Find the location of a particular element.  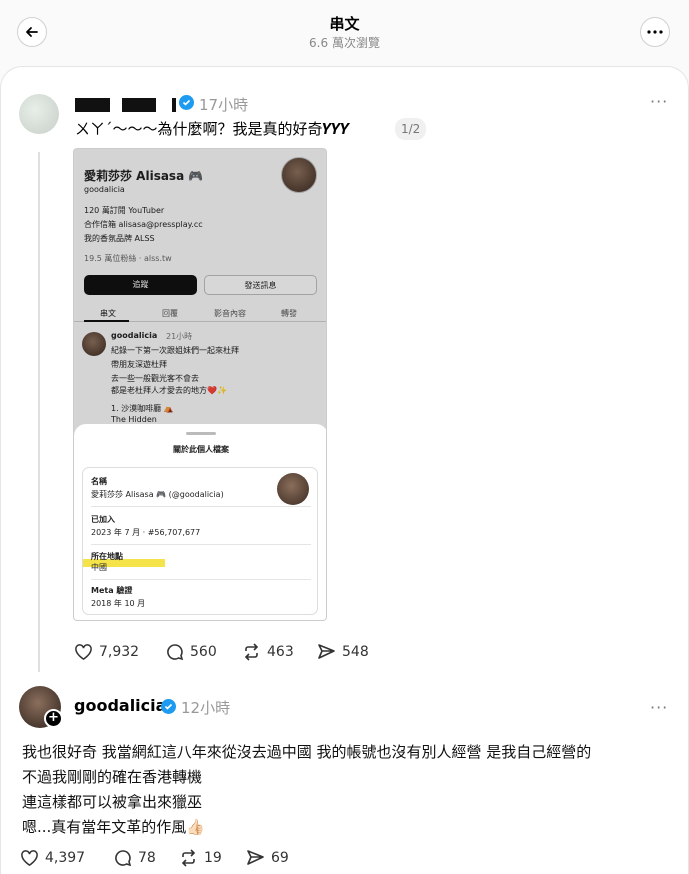

like-count: 7,932 is located at coordinates (119, 652).